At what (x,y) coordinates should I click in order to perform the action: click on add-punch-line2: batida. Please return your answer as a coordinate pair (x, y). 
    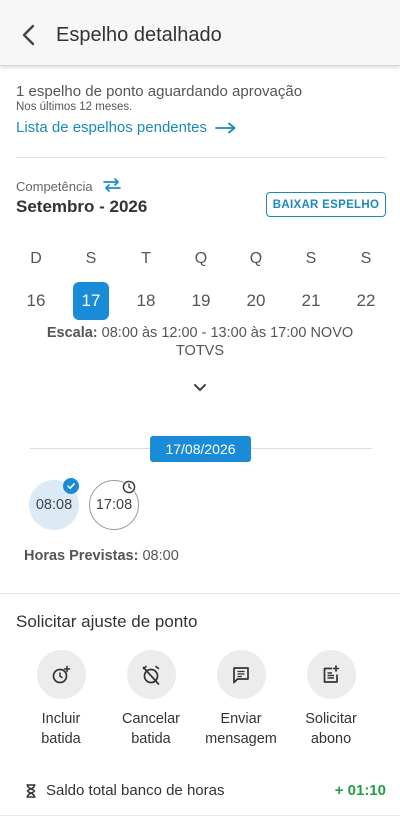
    Looking at the image, I should click on (61, 739).